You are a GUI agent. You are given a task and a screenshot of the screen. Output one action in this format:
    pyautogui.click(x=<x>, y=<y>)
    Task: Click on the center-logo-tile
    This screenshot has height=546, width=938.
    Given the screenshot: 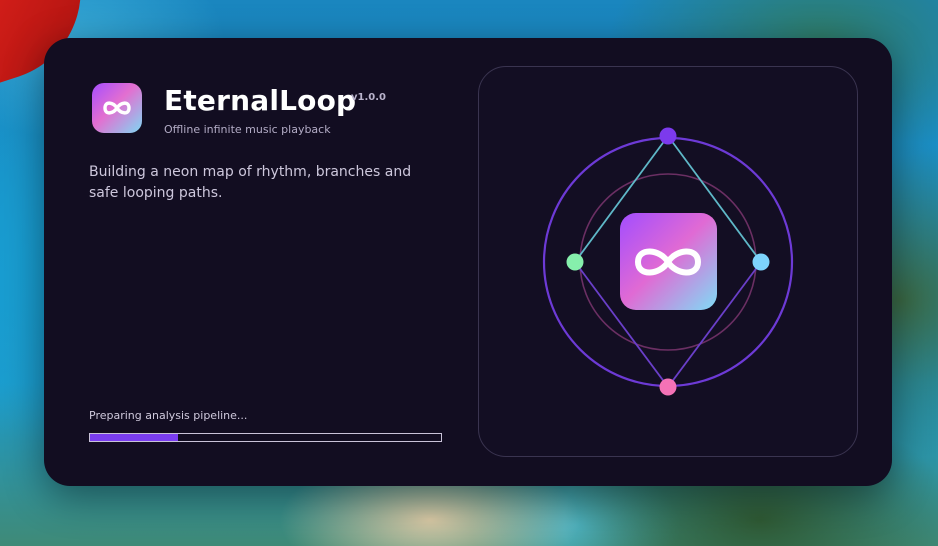 What is the action you would take?
    pyautogui.click(x=668, y=261)
    